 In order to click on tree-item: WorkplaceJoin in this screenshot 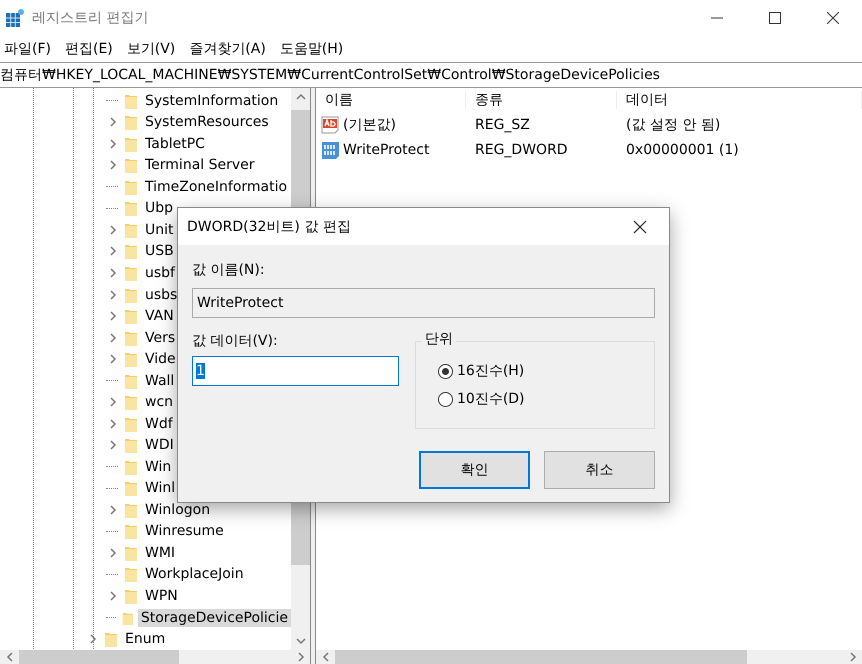, I will do `click(194, 574)`.